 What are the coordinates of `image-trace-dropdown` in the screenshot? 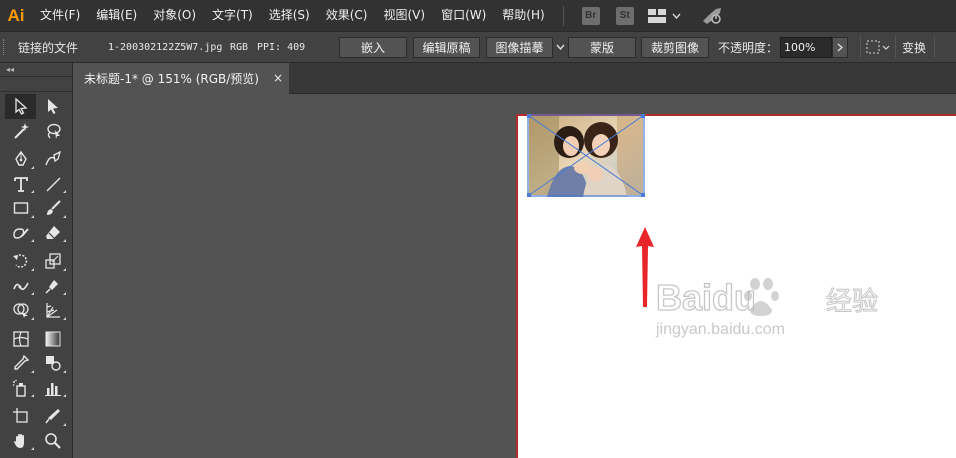 It's located at (560, 47).